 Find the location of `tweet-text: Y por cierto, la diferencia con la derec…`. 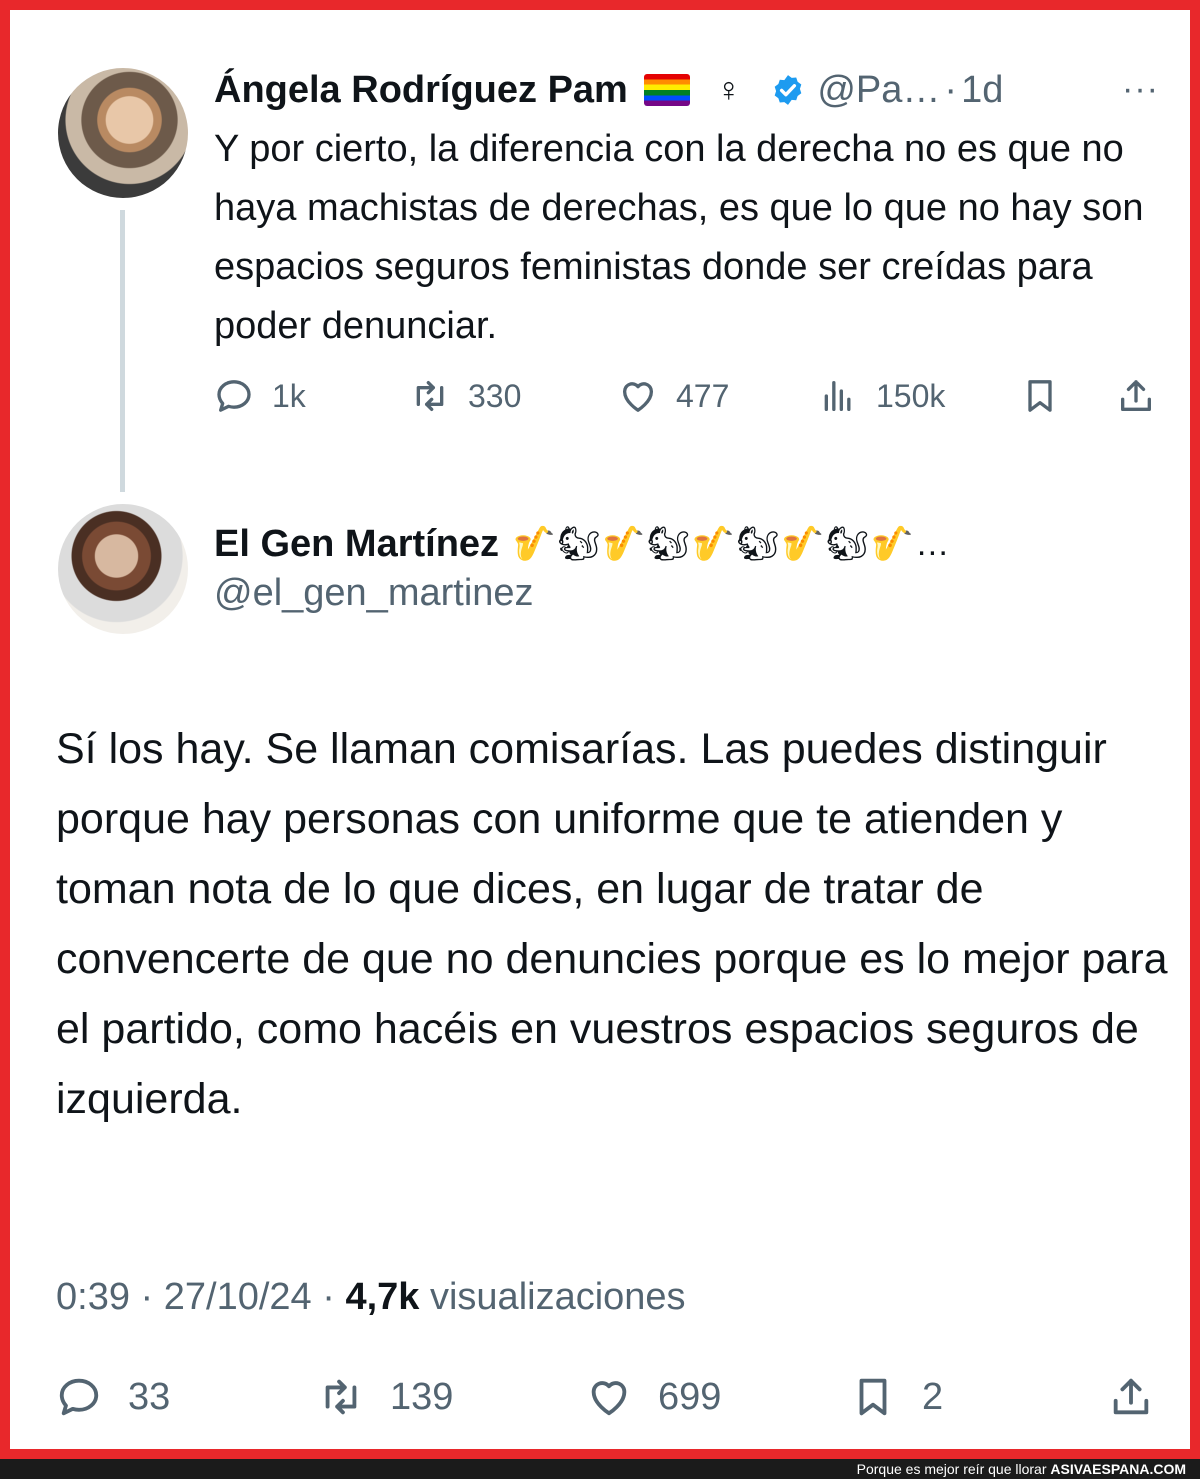

tweet-text: Y por cierto, la diferencia con la derec… is located at coordinates (679, 237).